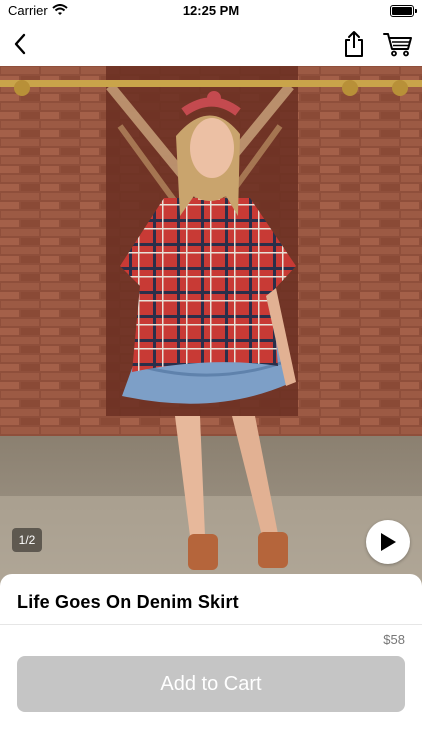  I want to click on battery-icon, so click(403, 11).